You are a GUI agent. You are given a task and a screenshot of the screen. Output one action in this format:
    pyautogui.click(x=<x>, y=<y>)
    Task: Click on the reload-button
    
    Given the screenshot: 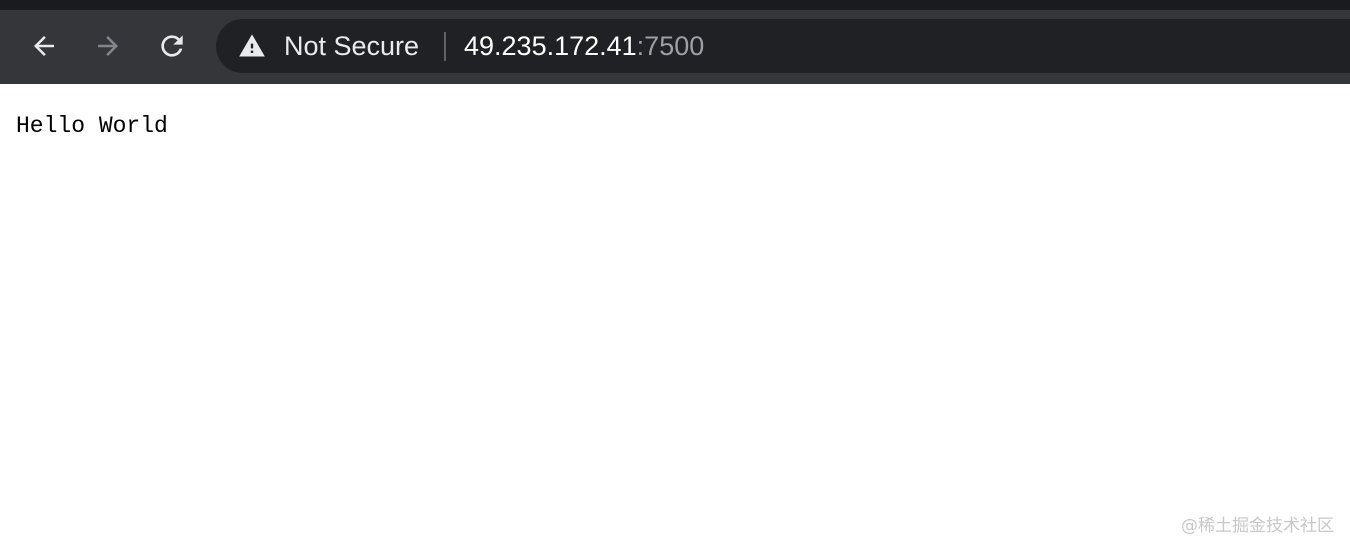 What is the action you would take?
    pyautogui.click(x=172, y=46)
    